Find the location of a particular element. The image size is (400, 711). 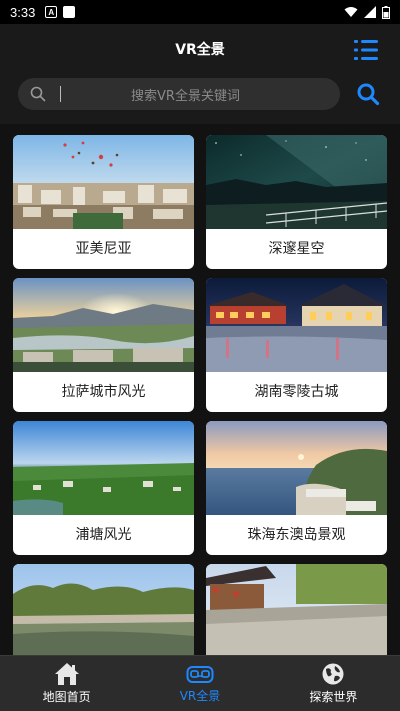

tab-map-home: 地图首页 is located at coordinates (66, 683).